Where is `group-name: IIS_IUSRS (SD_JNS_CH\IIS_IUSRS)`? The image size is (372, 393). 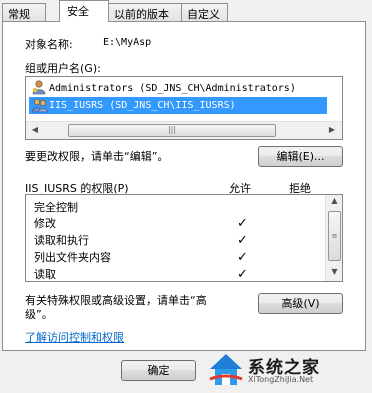 group-name: IIS_IUSRS (SD_JNS_CH\IIS_IUSRS) is located at coordinates (142, 105).